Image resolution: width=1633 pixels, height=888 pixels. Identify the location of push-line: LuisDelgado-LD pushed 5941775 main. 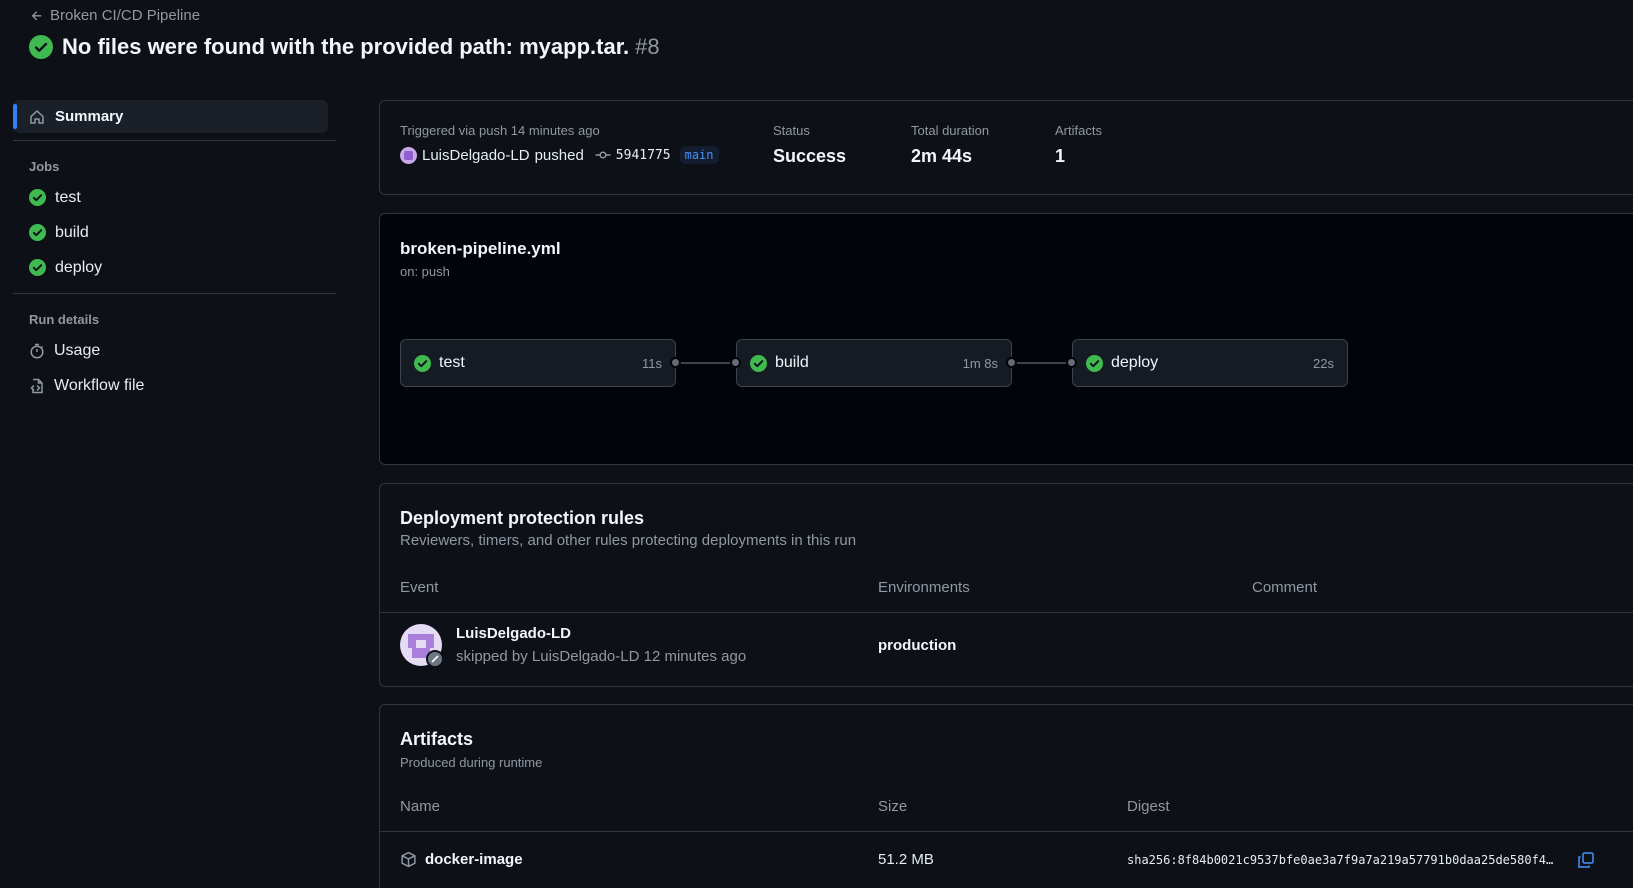
(559, 155).